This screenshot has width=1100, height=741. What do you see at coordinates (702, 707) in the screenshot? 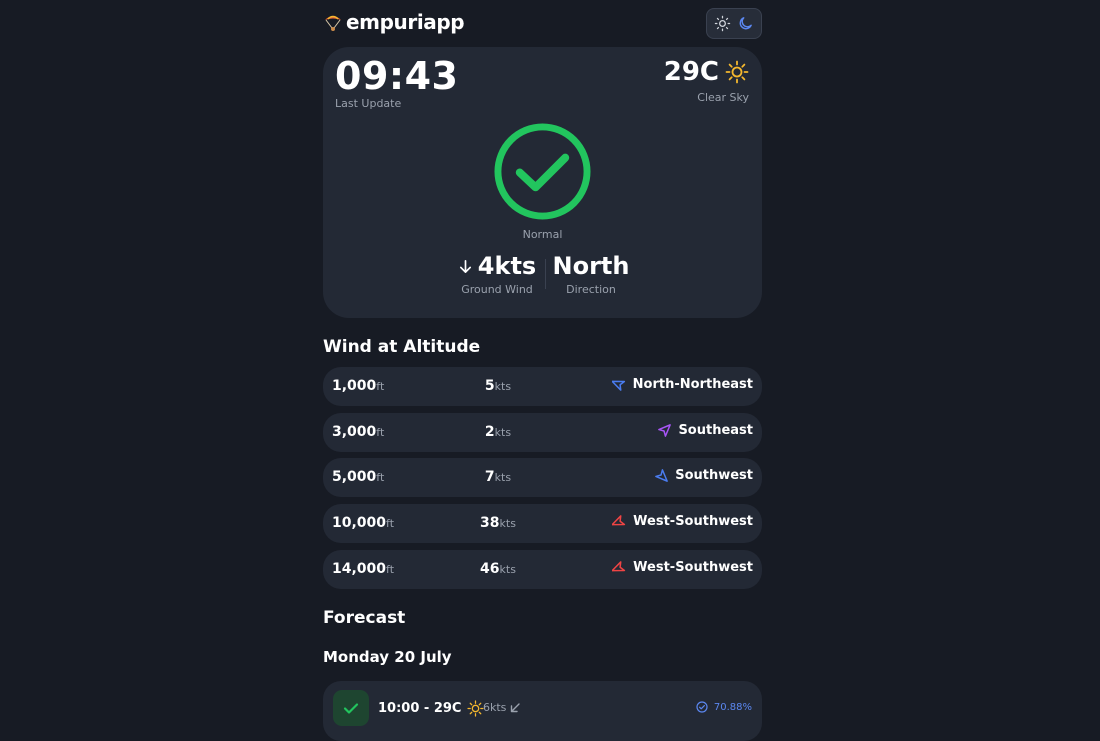
I see `check-circle-icon` at bounding box center [702, 707].